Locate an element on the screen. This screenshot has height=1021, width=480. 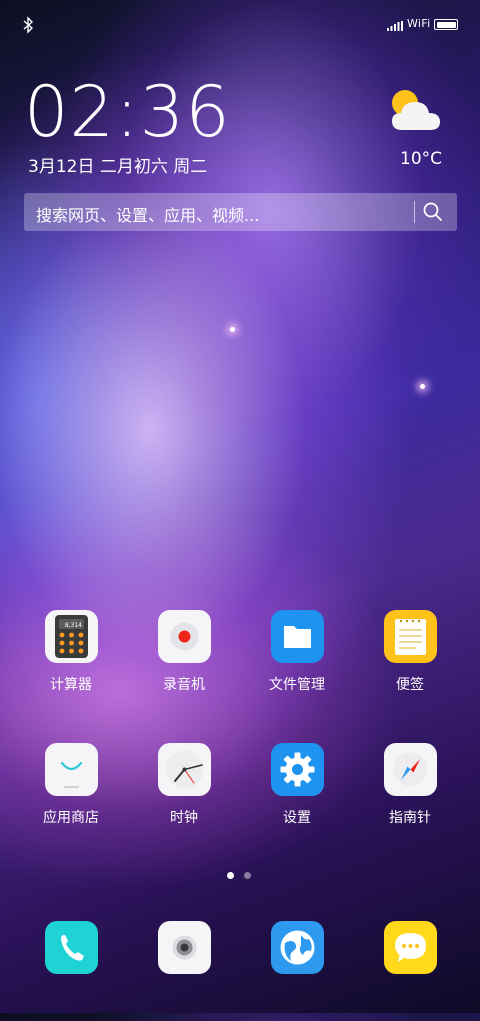
search-divider is located at coordinates (414, 212).